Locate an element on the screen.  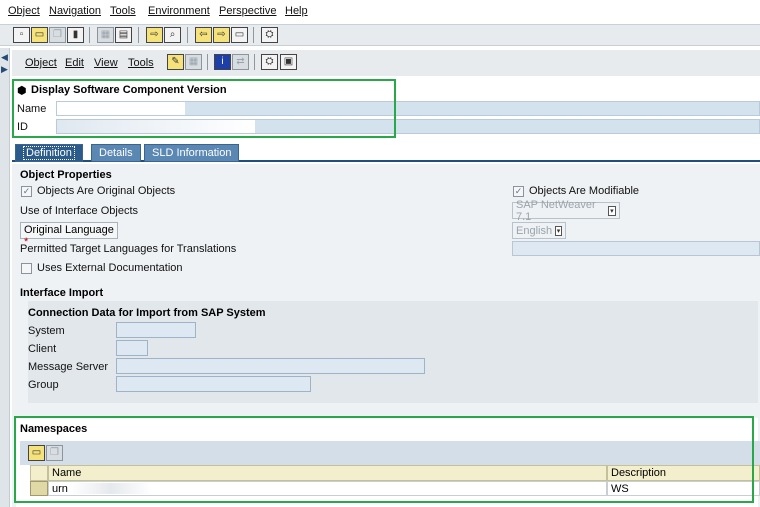
editor-menu-tools-label: Tools is located at coordinates (141, 63).